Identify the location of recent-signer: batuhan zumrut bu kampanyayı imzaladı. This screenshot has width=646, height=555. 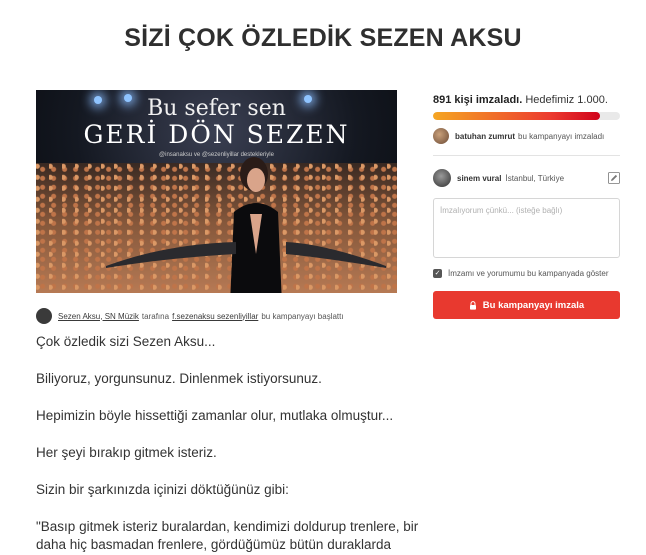
(518, 136).